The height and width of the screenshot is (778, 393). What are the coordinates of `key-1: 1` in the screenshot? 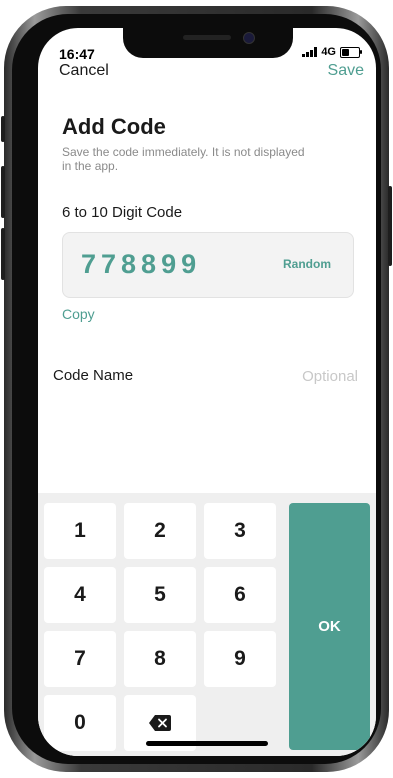 It's located at (80, 531).